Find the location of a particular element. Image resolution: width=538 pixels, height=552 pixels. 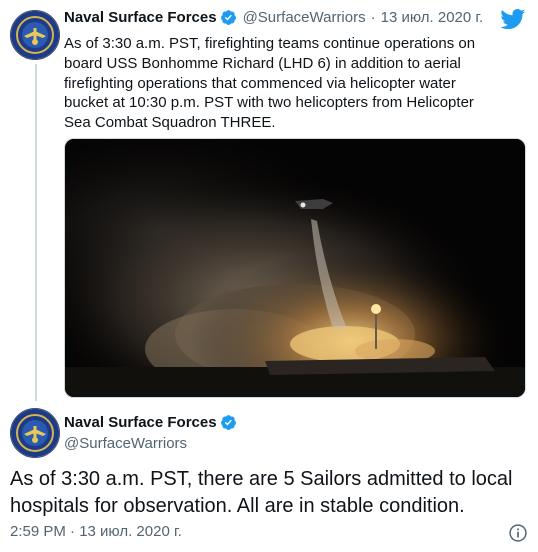

thread-connector-line is located at coordinates (36, 232).